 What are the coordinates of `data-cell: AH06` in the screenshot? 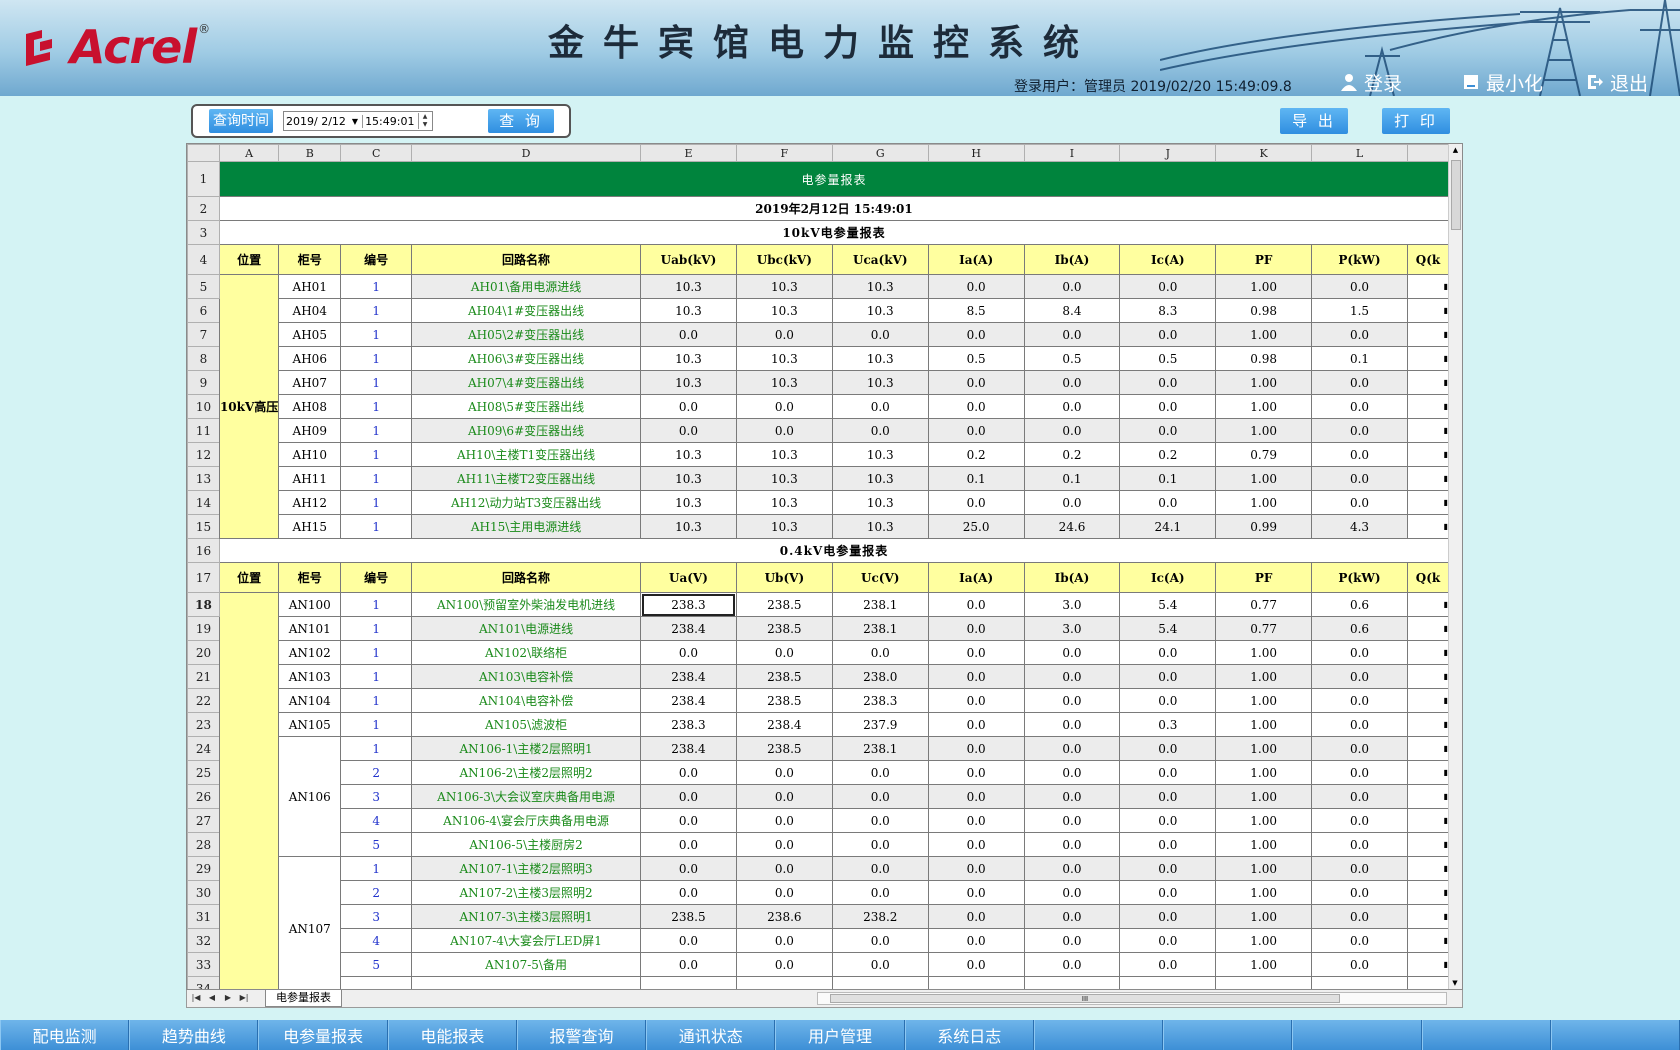 It's located at (310, 358).